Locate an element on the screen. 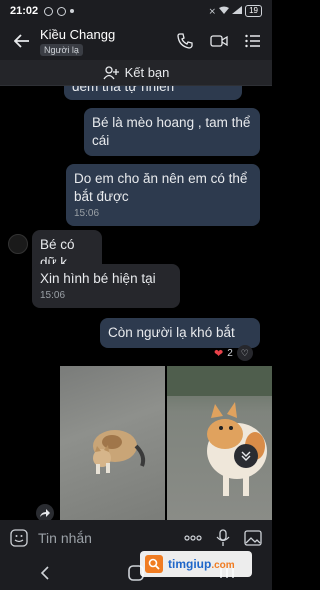 The width and height of the screenshot is (320, 590). nav-back-button is located at coordinates (45, 573).